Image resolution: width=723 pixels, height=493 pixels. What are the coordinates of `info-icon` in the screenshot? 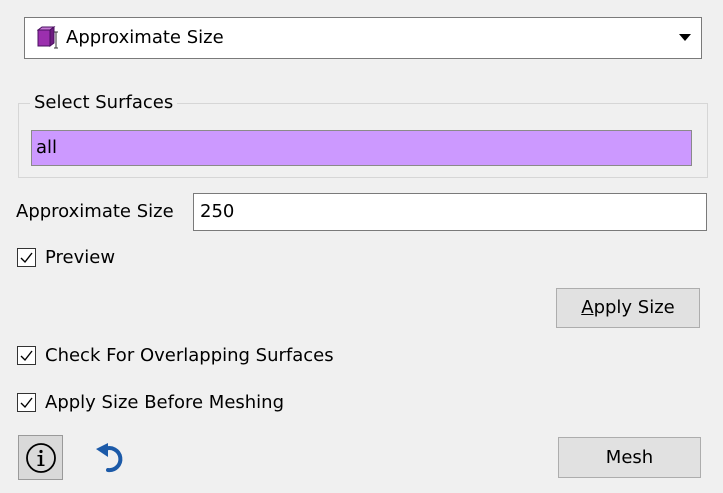 It's located at (41, 458).